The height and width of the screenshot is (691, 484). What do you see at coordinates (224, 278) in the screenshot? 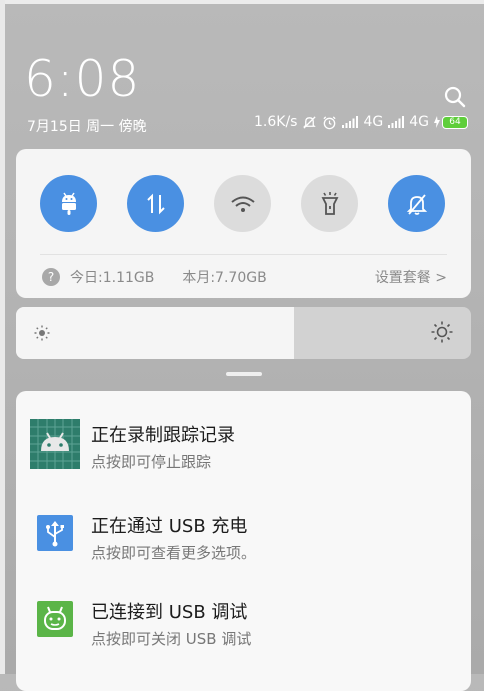
I see `month-usage: 本月:7.70GB` at bounding box center [224, 278].